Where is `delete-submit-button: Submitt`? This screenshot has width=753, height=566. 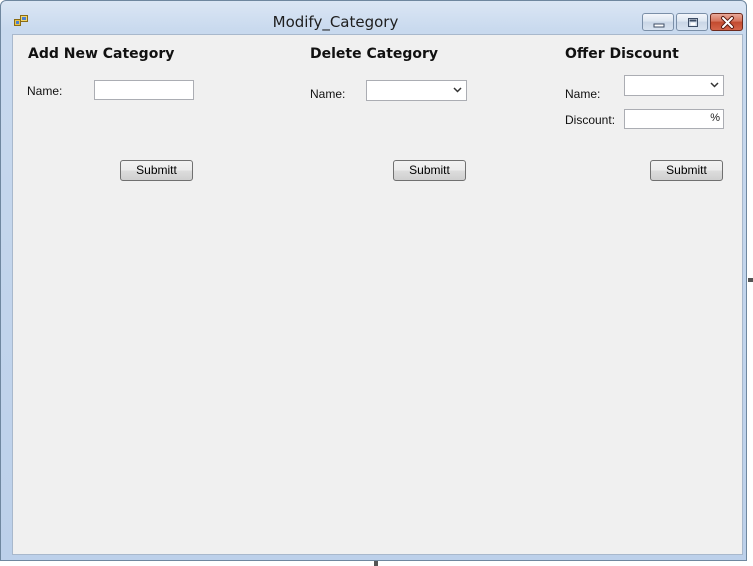
delete-submit-button: Submitt is located at coordinates (429, 170).